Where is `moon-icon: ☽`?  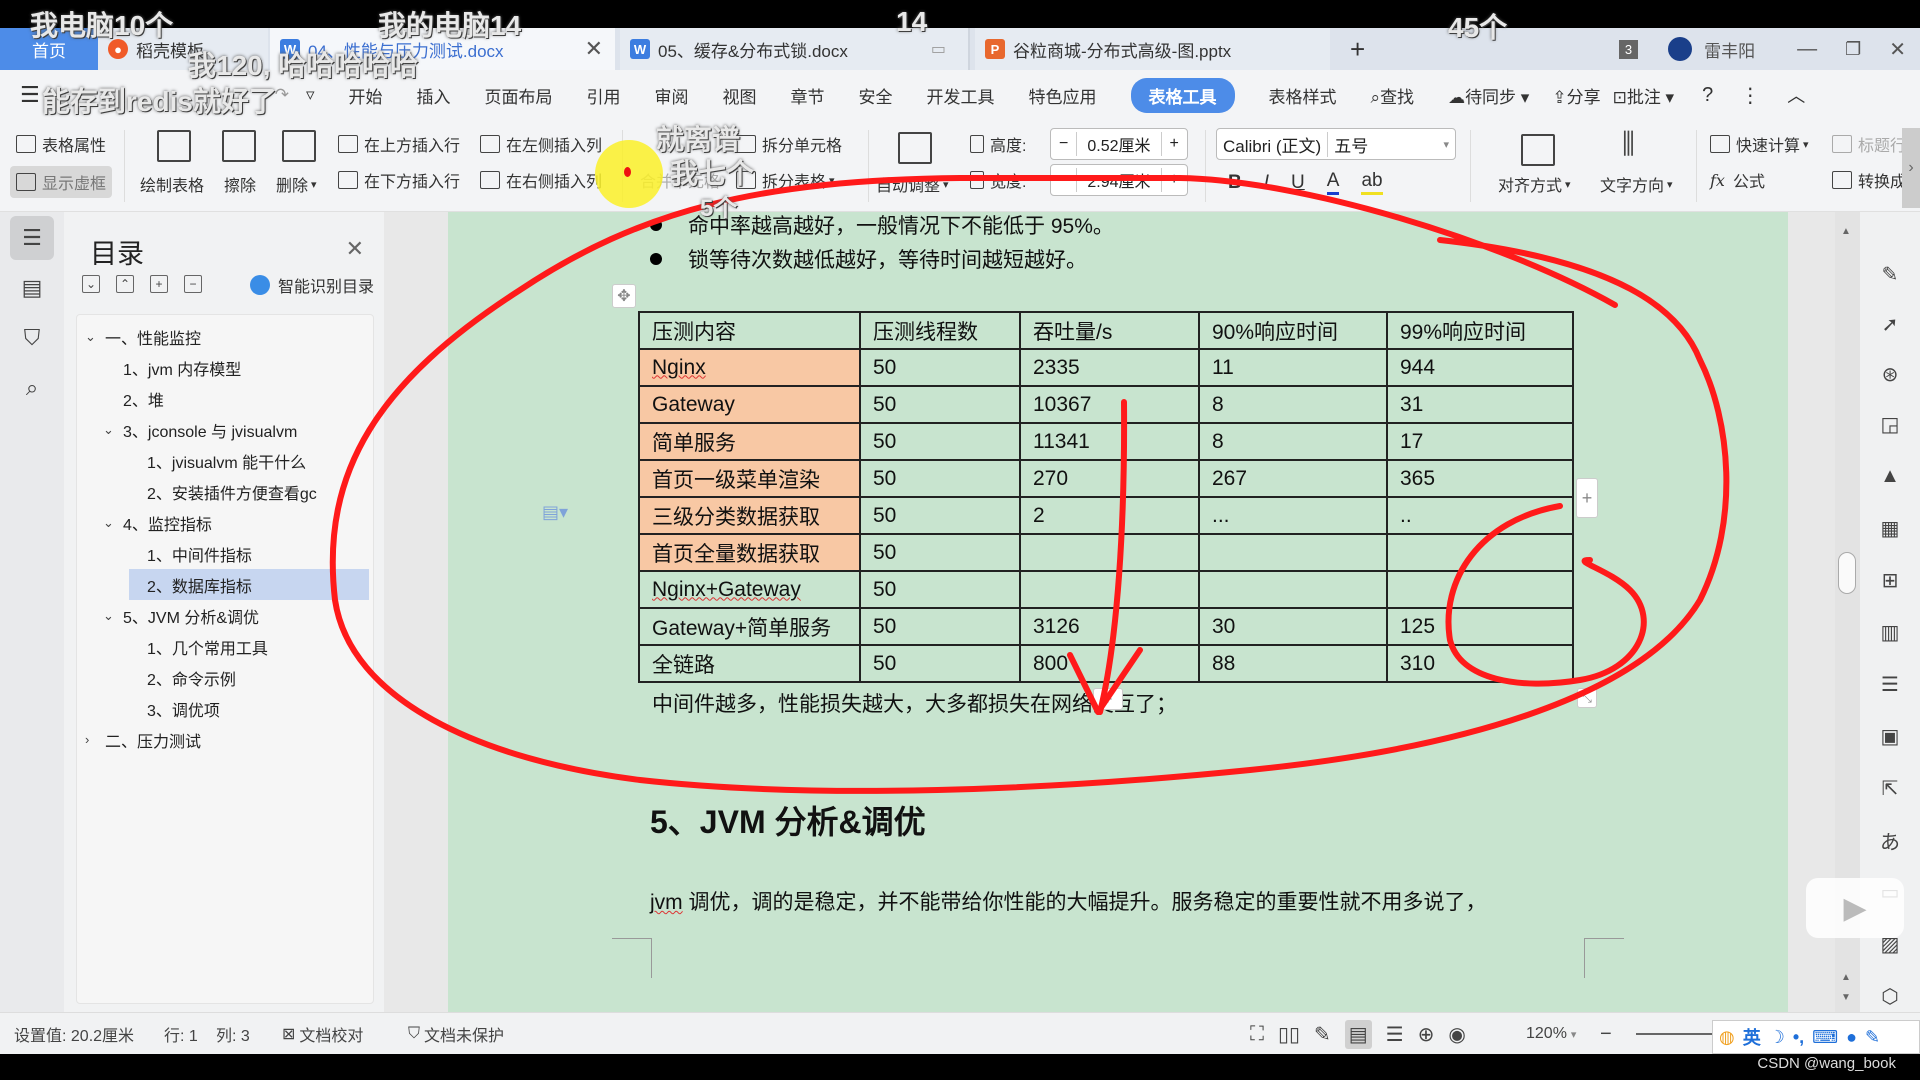
moon-icon: ☽ is located at coordinates (1777, 1037).